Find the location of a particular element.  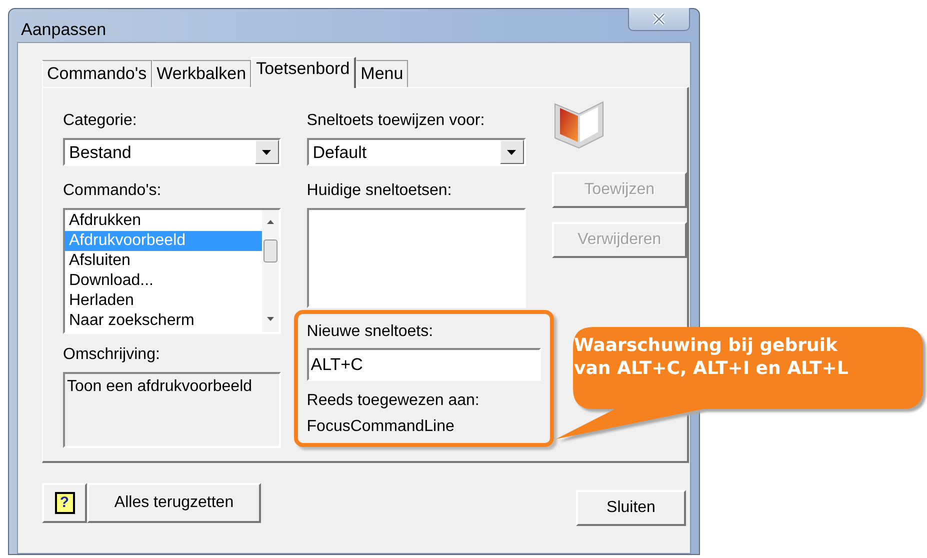

field-label: Nieuwe sneltoets: is located at coordinates (370, 332).